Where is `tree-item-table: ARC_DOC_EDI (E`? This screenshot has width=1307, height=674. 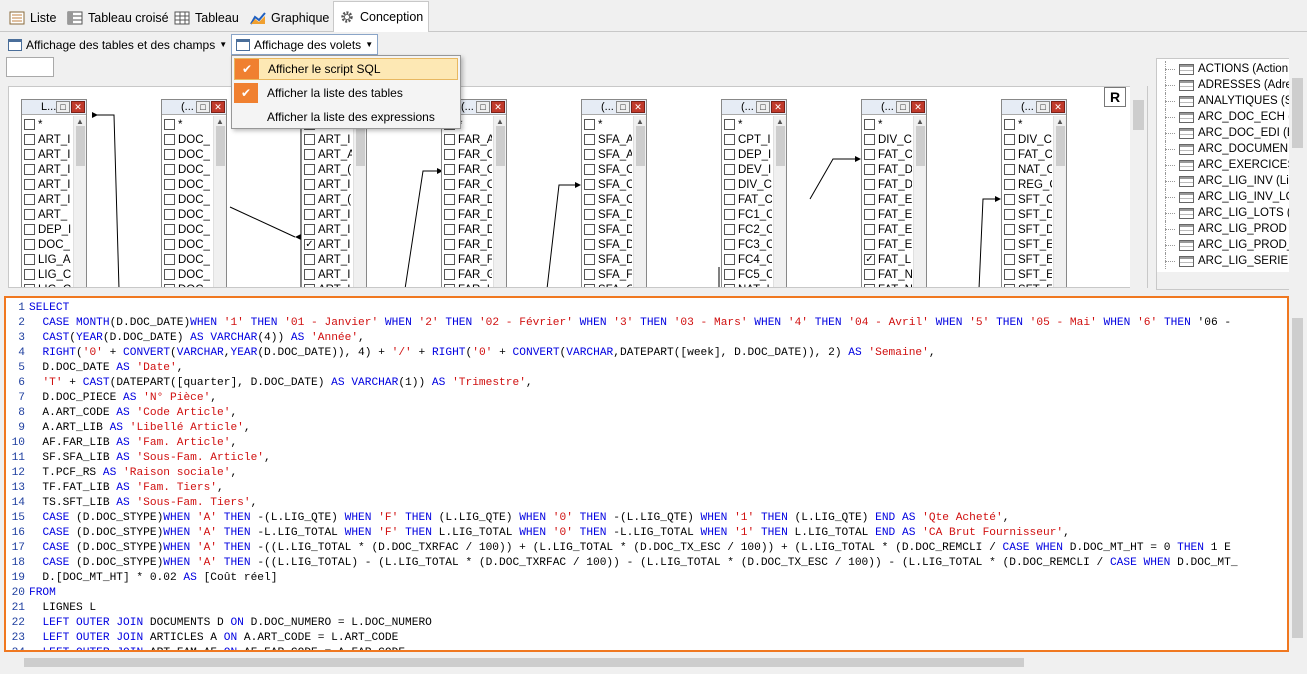
tree-item-table: ARC_DOC_EDI (E is located at coordinates (1226, 133).